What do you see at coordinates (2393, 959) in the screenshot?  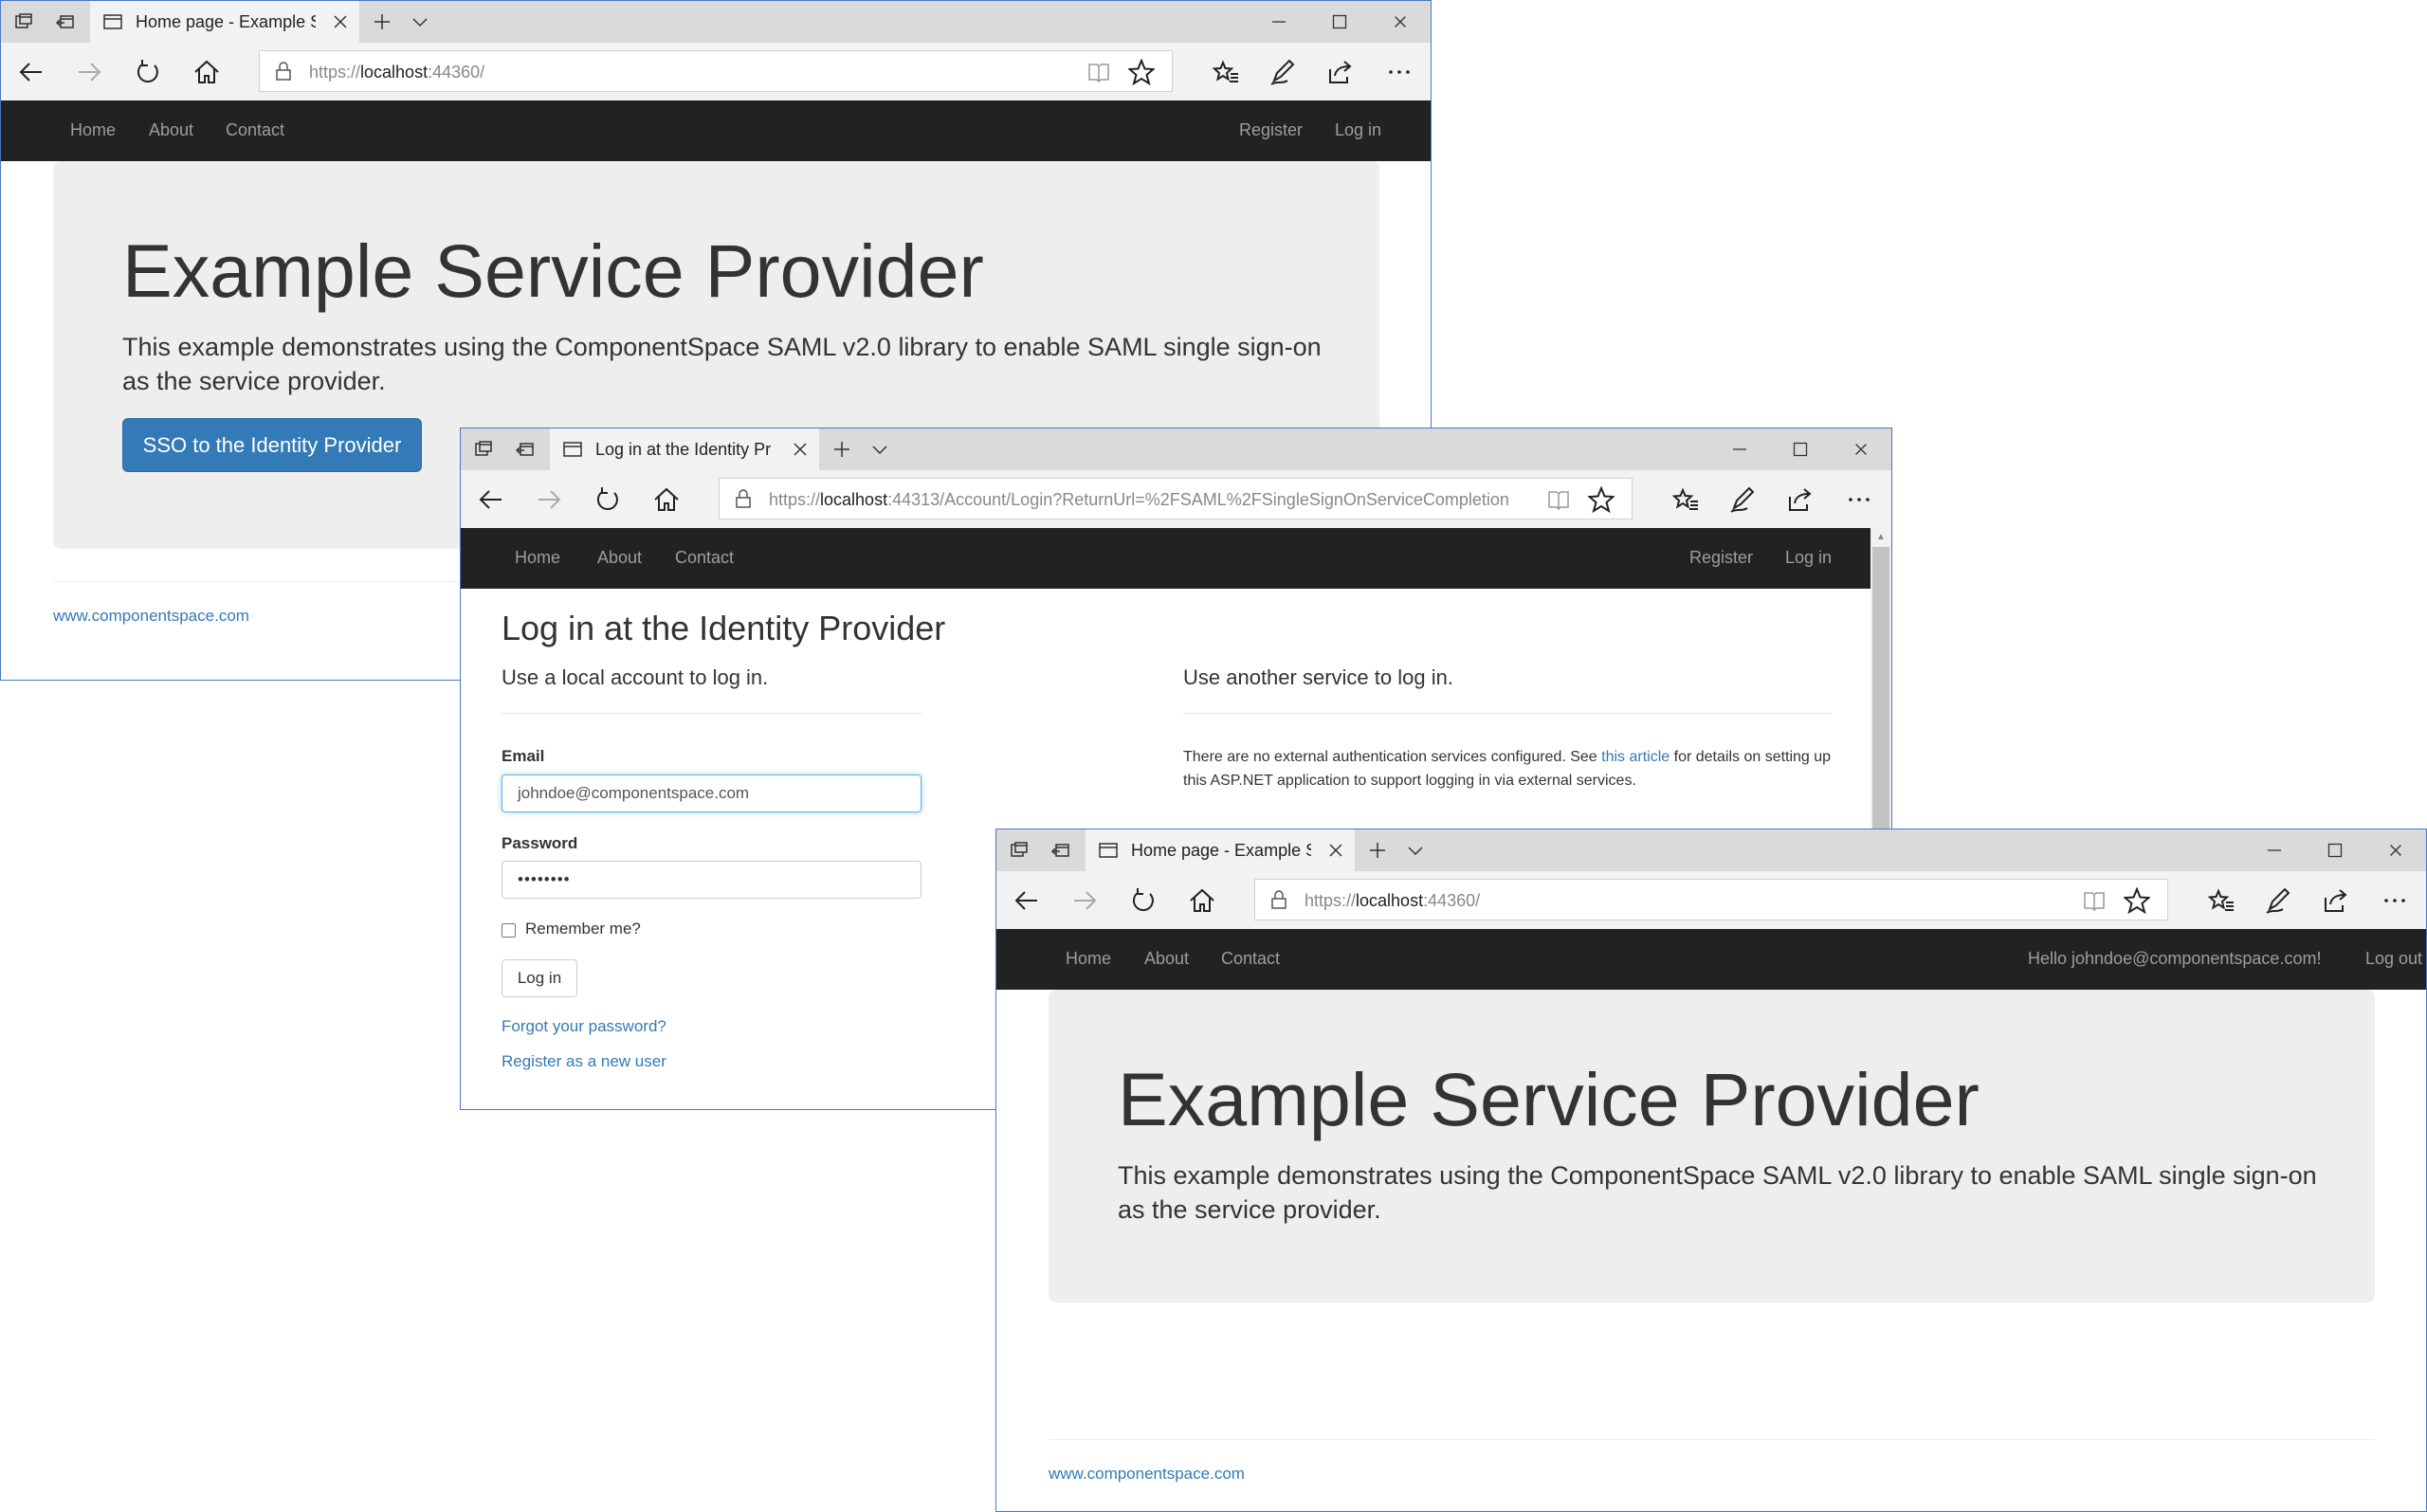 I see `nav-logout: Log out` at bounding box center [2393, 959].